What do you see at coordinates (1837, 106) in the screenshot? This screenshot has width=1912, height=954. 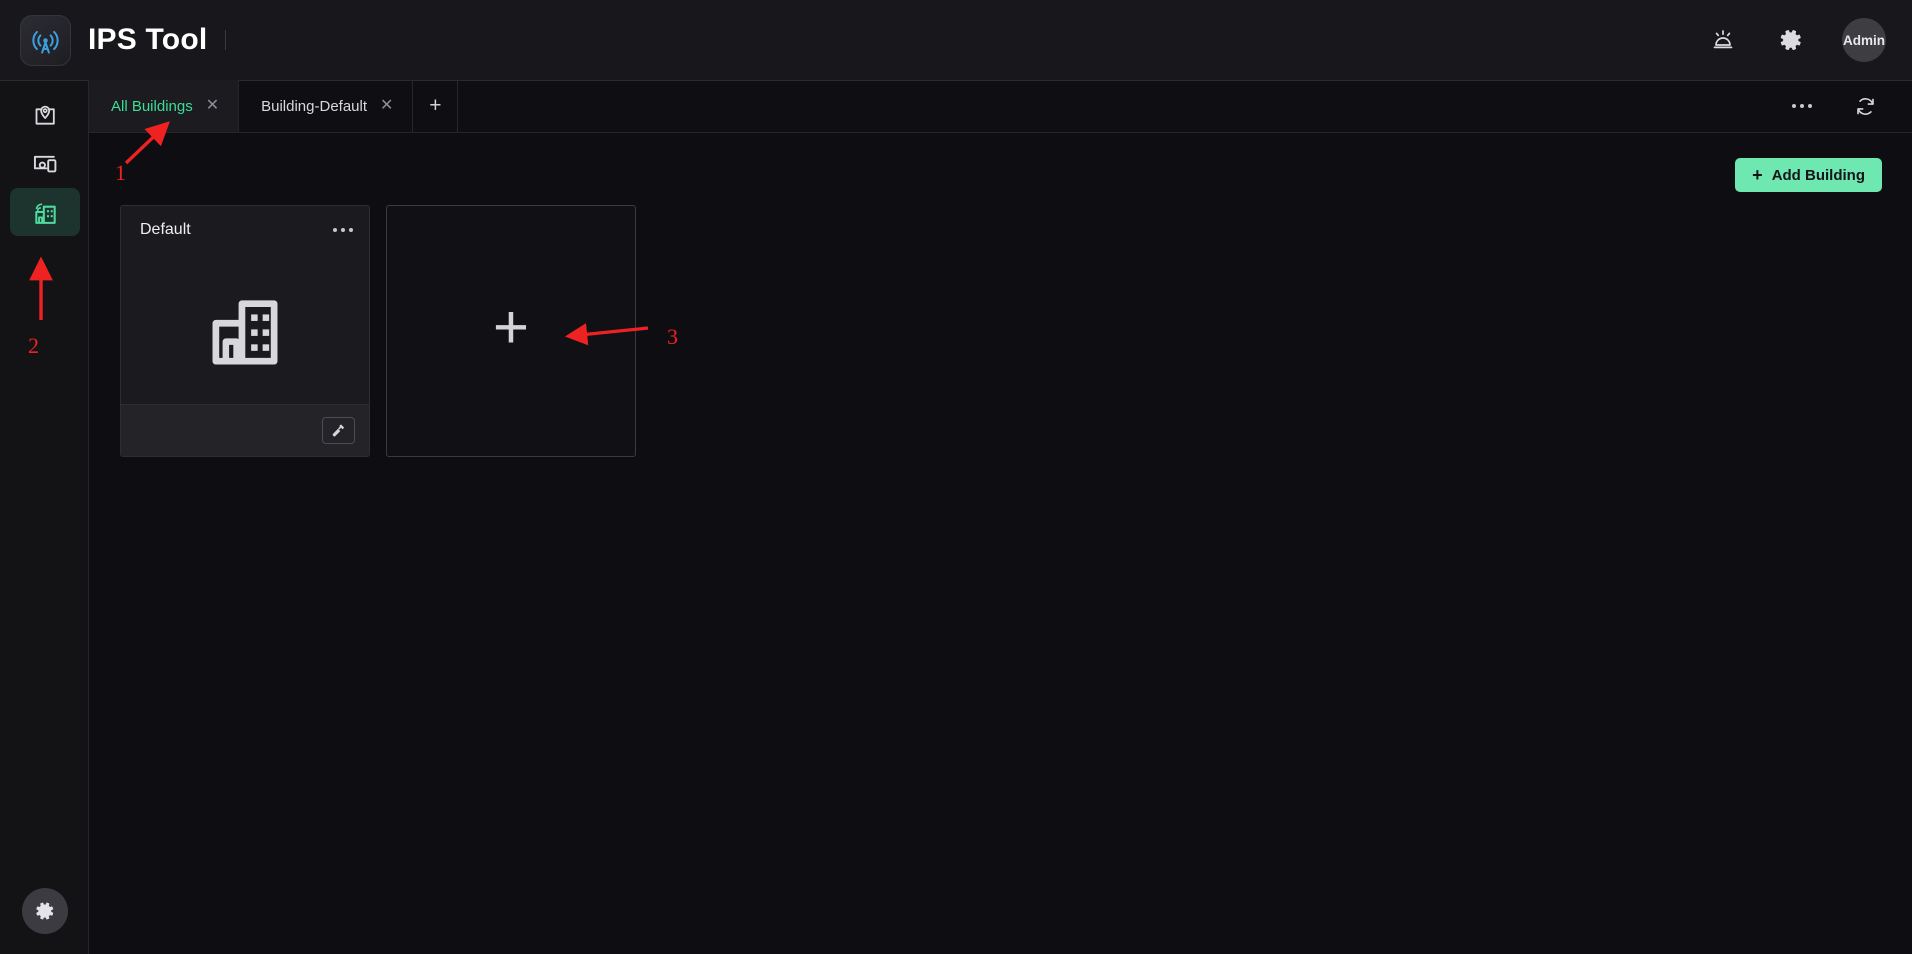 I see `tabbar-actions` at bounding box center [1837, 106].